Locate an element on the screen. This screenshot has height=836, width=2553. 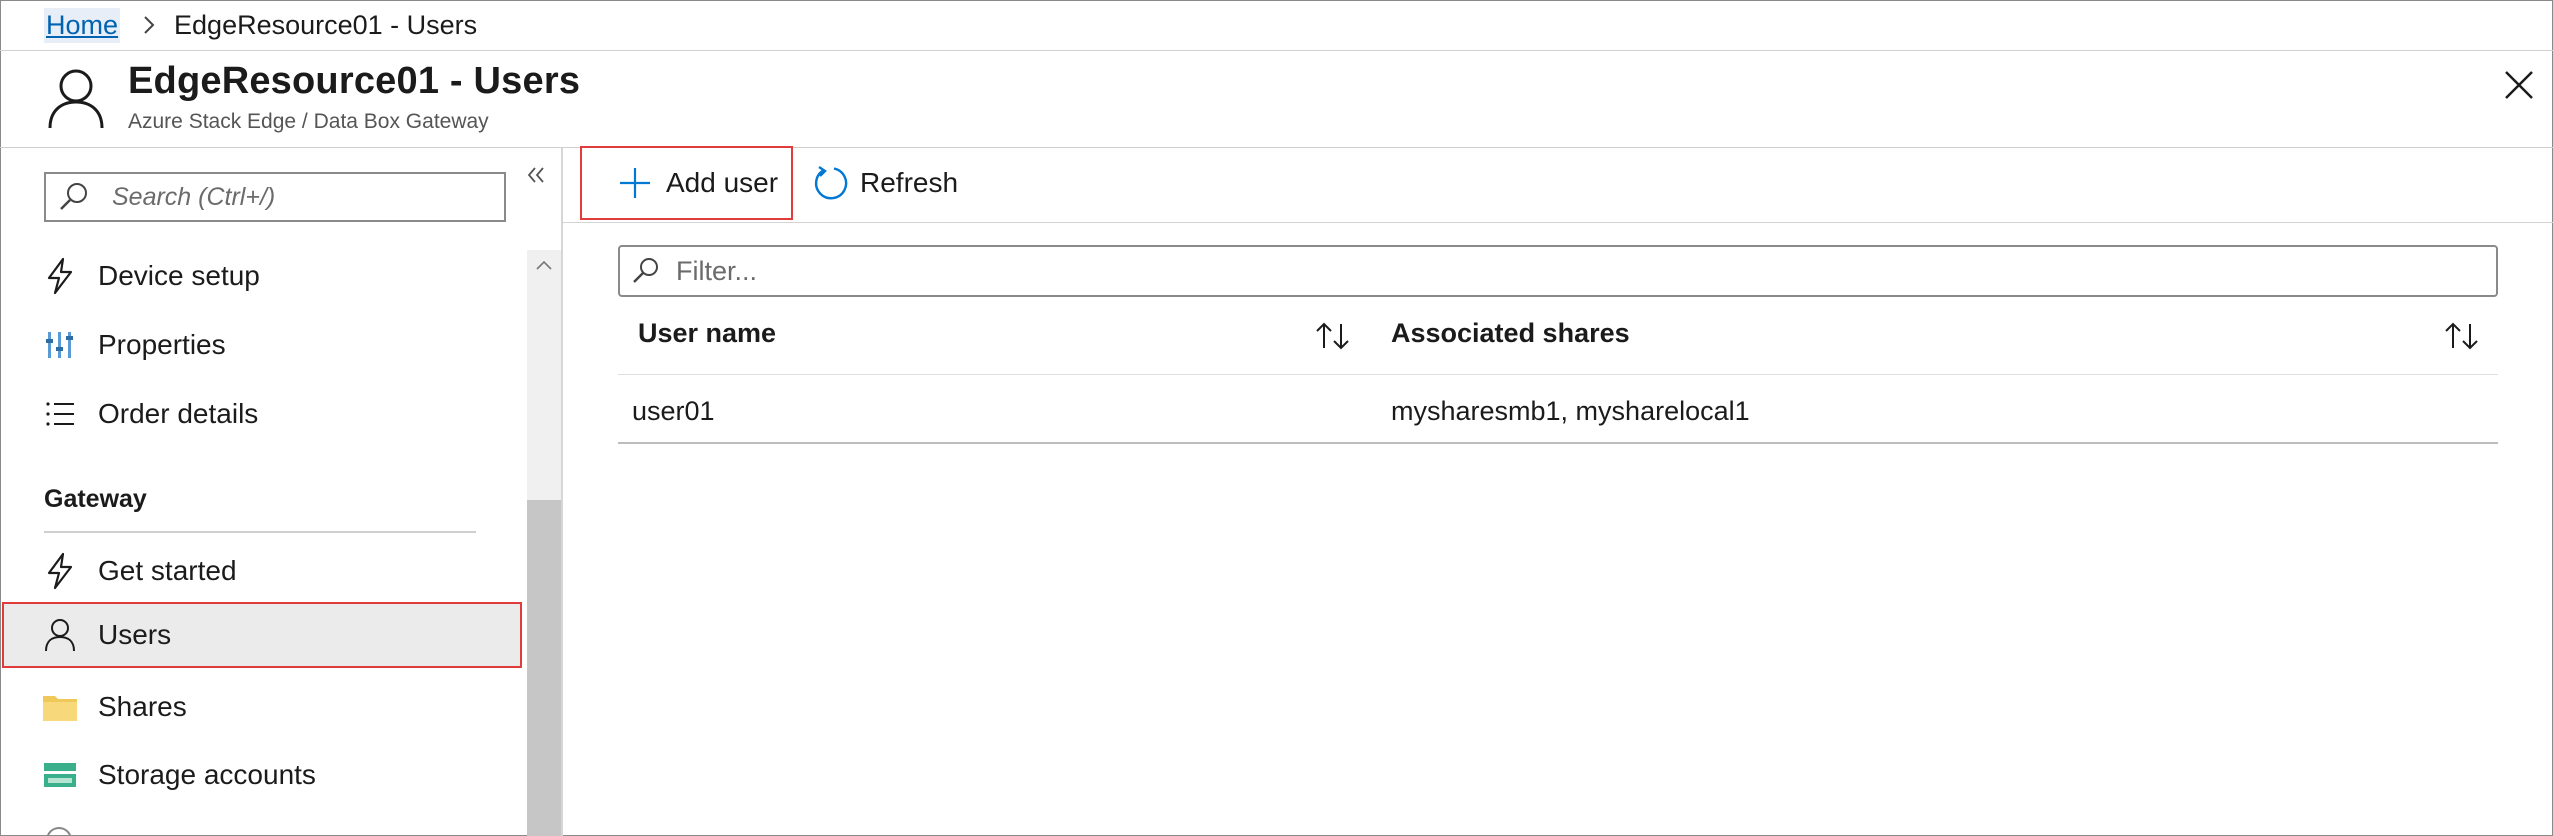
column-header-user-name: User name is located at coordinates (707, 333).